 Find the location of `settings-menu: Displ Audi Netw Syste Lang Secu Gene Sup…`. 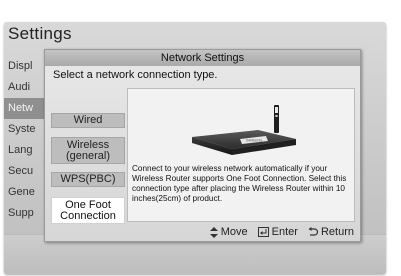

settings-menu: Displ Audi Netw Syste Lang Secu Gene Sup… is located at coordinates (24, 140).